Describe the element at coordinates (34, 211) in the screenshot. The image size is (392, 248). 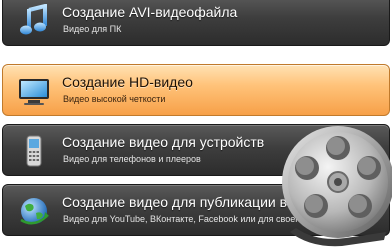
I see `globe-icon` at that location.